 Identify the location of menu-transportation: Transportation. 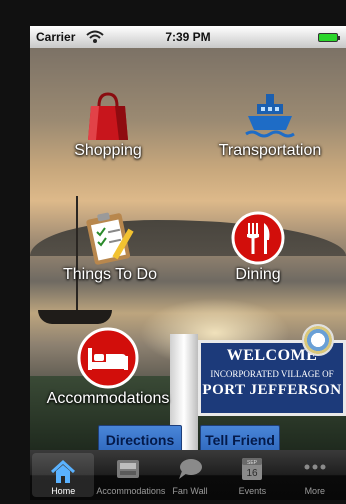
(270, 125).